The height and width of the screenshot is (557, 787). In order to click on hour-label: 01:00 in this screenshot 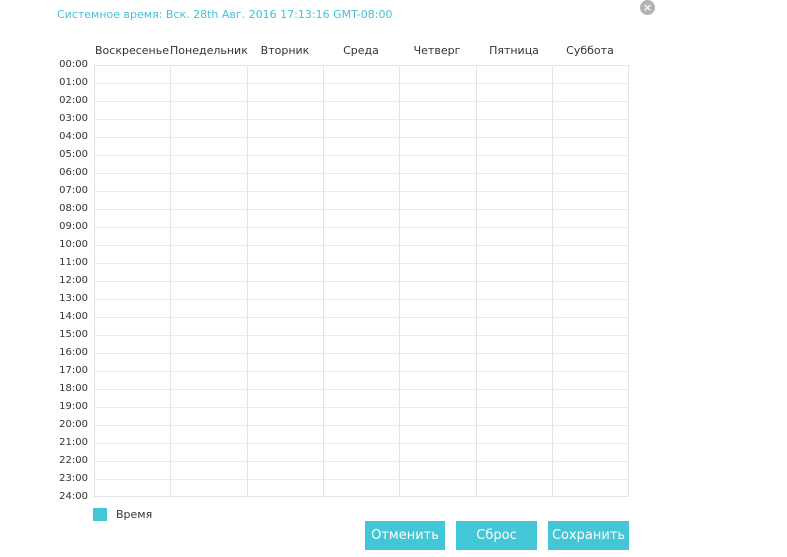, I will do `click(73, 82)`.